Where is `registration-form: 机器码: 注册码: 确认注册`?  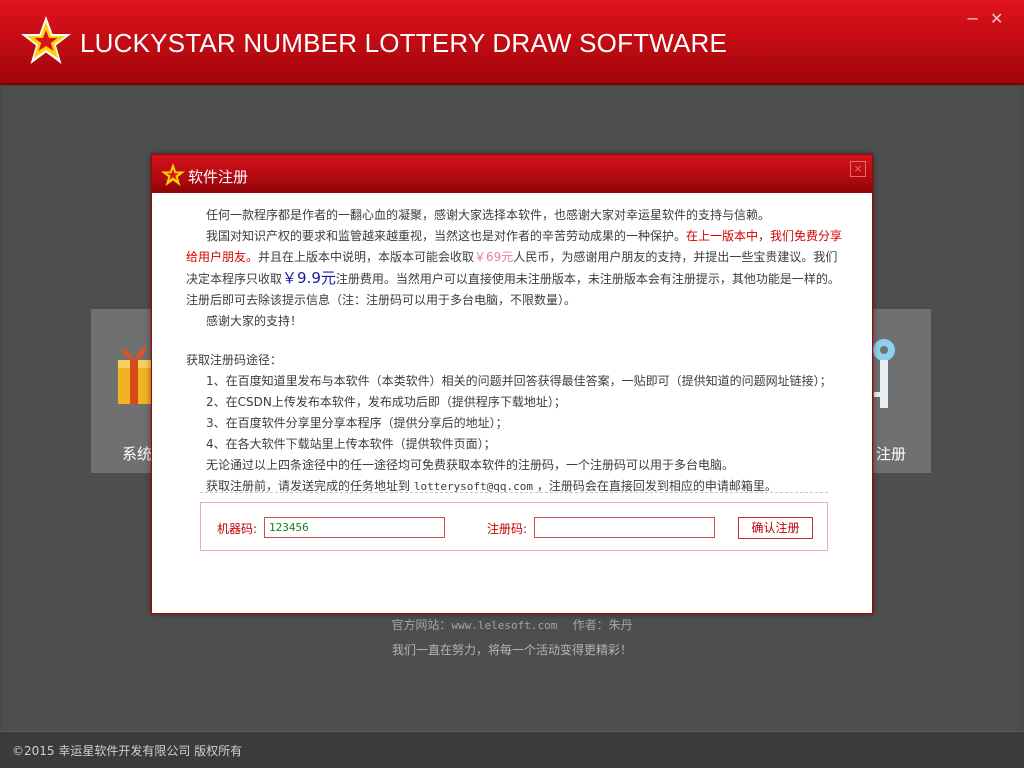
registration-form: 机器码: 注册码: 确认注册 is located at coordinates (514, 526).